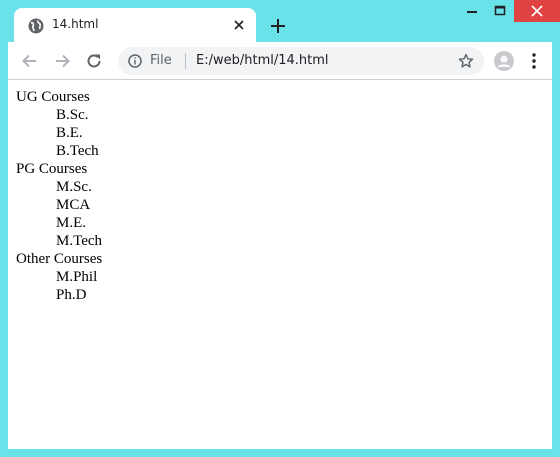 The height and width of the screenshot is (457, 560). I want to click on minimize-button, so click(472, 11).